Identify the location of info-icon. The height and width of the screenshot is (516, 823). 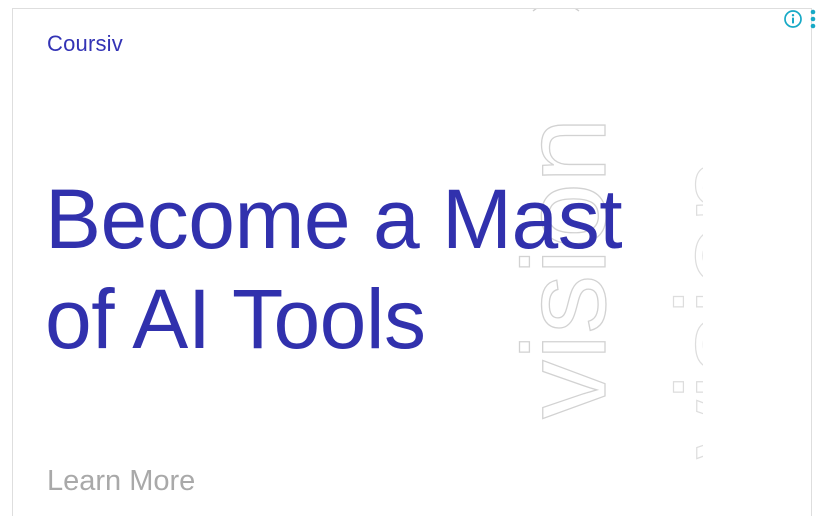
(793, 19).